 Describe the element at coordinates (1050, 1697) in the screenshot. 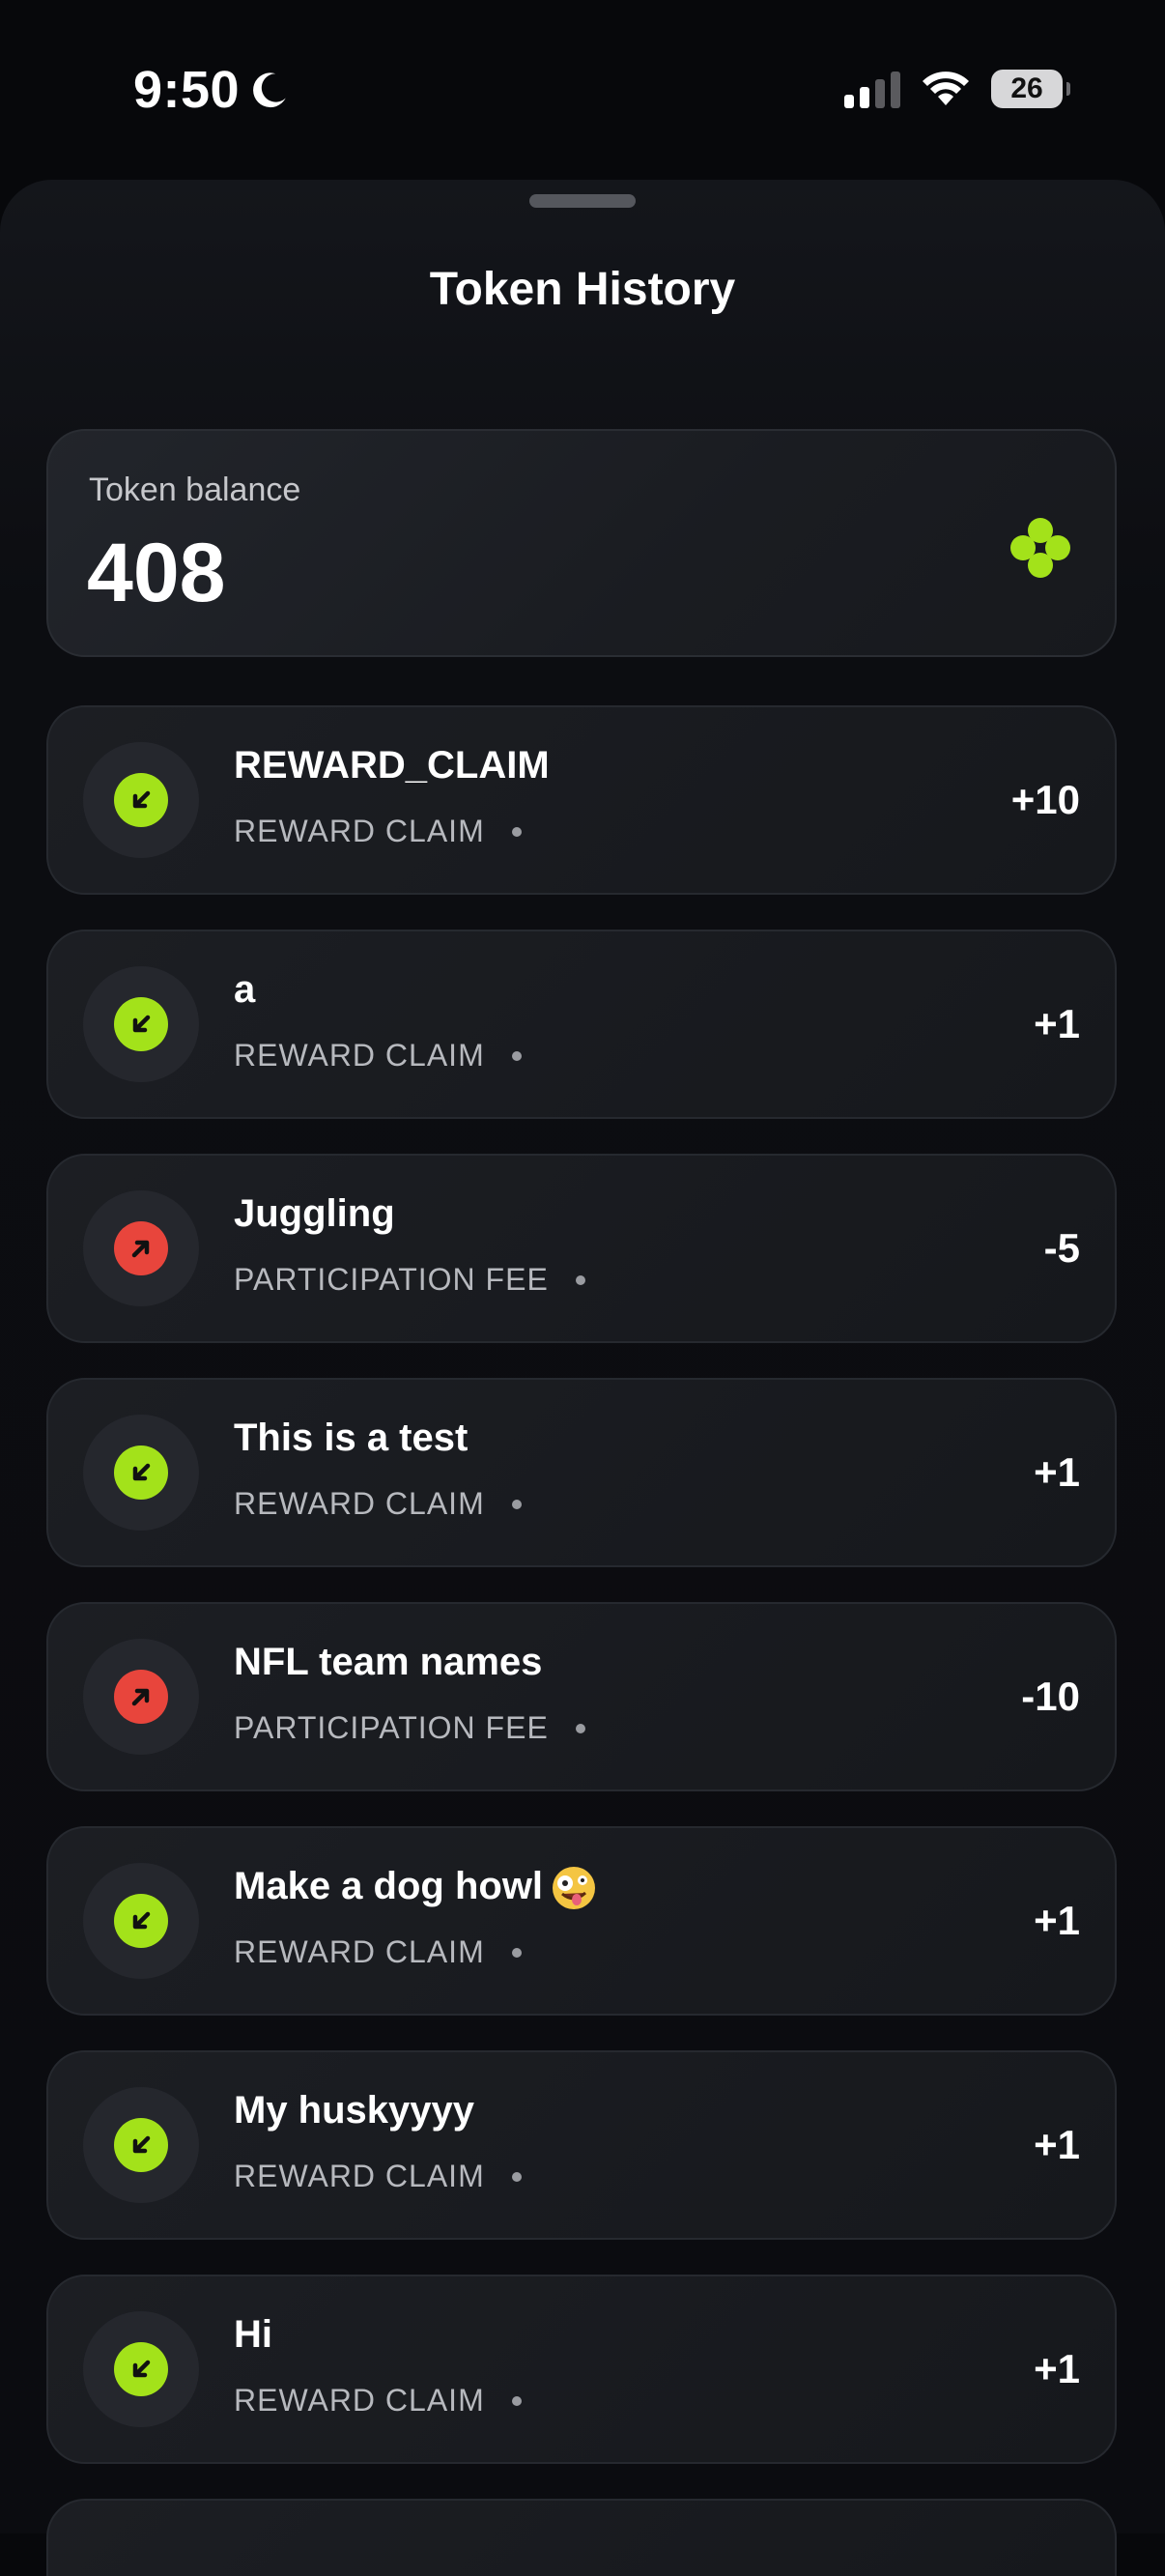

I see `transaction-amount: -10` at that location.